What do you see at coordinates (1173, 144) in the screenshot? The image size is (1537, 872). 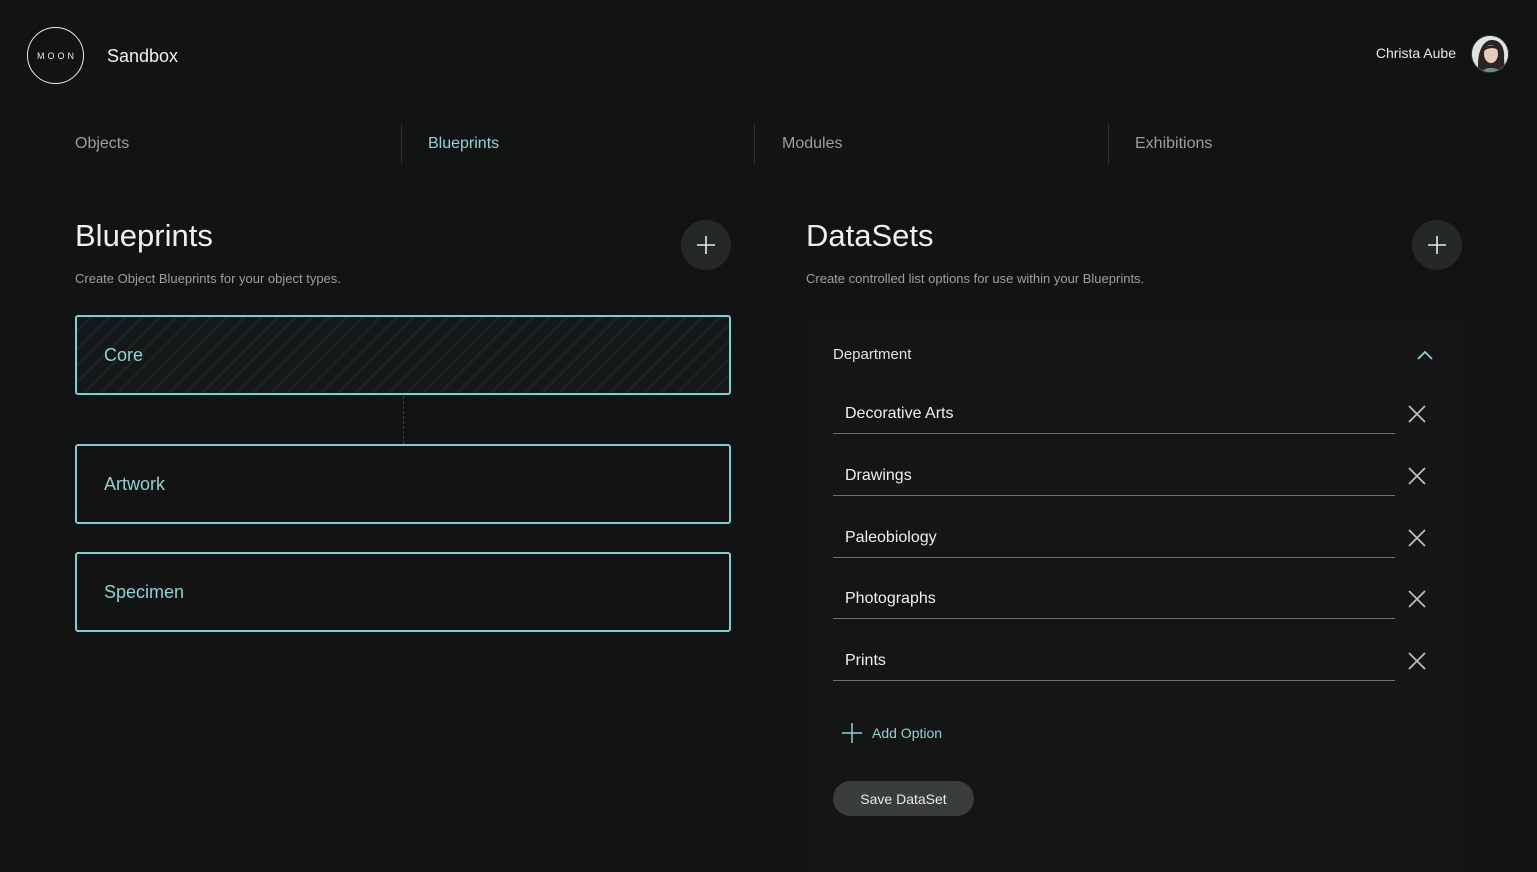 I see `tab-exhibitions: Exhibitions` at bounding box center [1173, 144].